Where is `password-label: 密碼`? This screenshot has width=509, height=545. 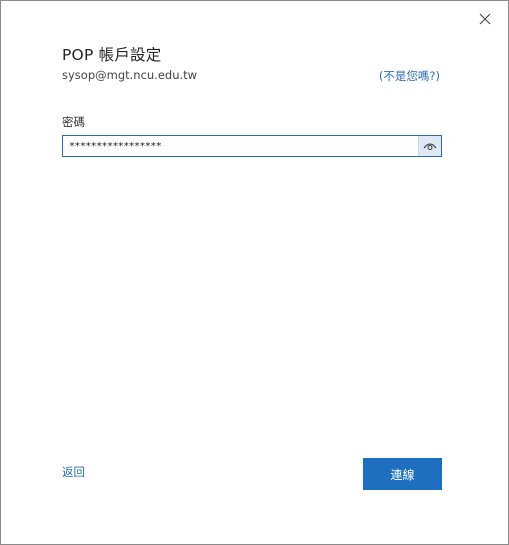
password-label: 密碼 is located at coordinates (73, 122).